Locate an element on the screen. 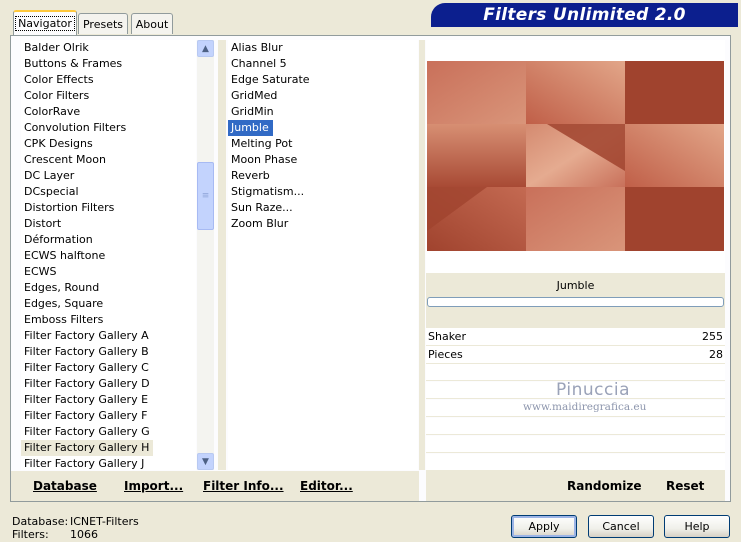 This screenshot has width=741, height=542. category-item: Filter Factory Gallery F is located at coordinates (108, 416).